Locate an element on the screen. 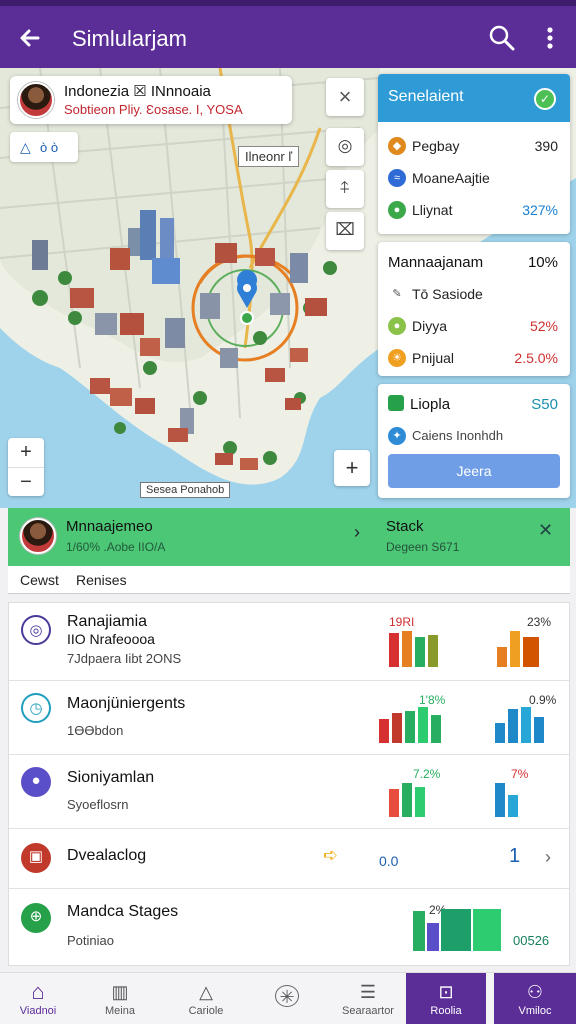 This screenshot has width=576, height=1024. nav-list: ☰ Searaartor is located at coordinates (368, 998).